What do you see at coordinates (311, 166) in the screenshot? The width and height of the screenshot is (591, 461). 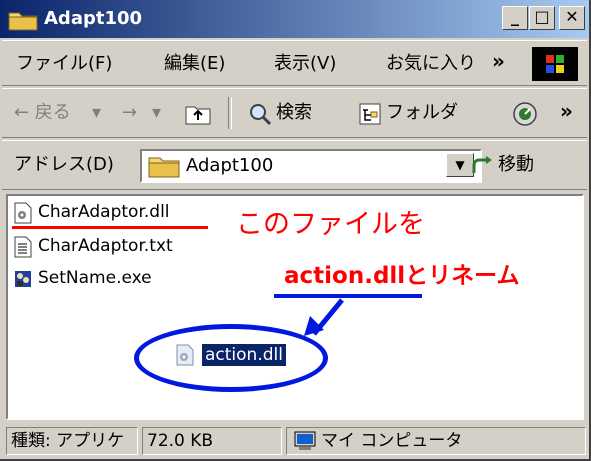 I see `address-input: Adapt100` at bounding box center [311, 166].